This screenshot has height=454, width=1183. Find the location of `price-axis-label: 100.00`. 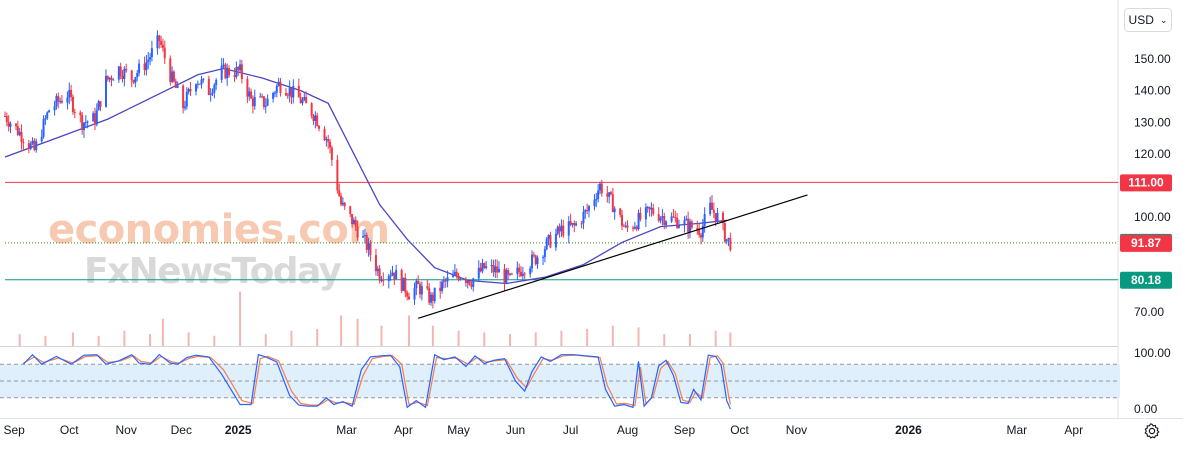

price-axis-label: 100.00 is located at coordinates (1152, 217).